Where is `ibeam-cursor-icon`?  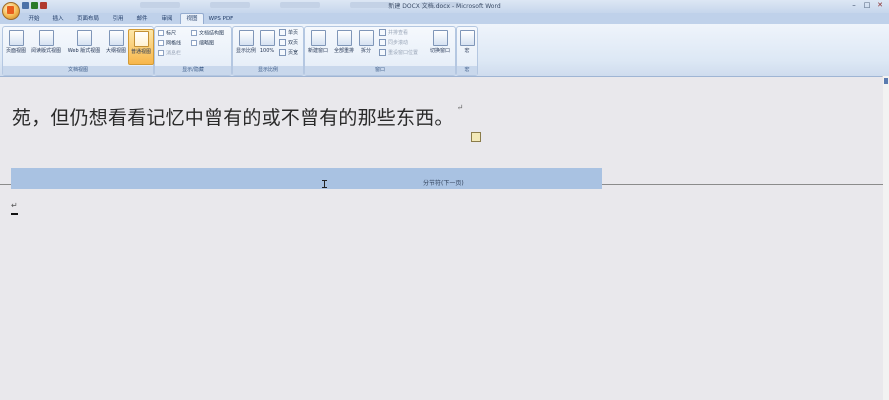 ibeam-cursor-icon is located at coordinates (324, 184).